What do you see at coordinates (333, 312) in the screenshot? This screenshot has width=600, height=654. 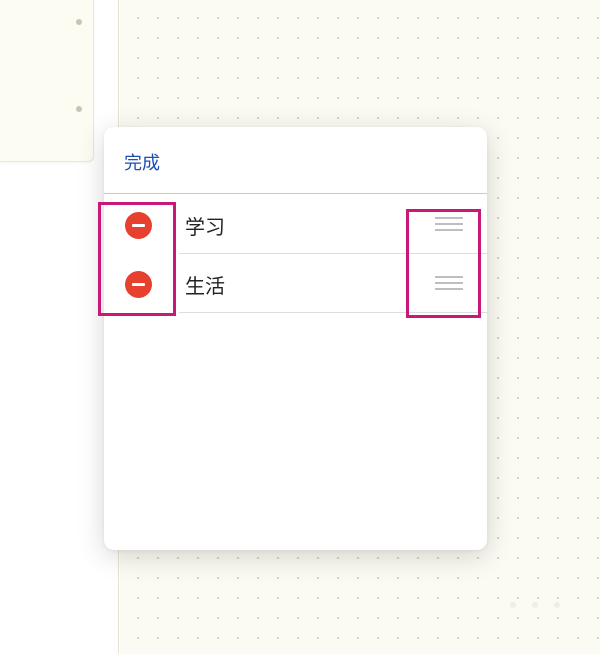 I see `row-divider` at bounding box center [333, 312].